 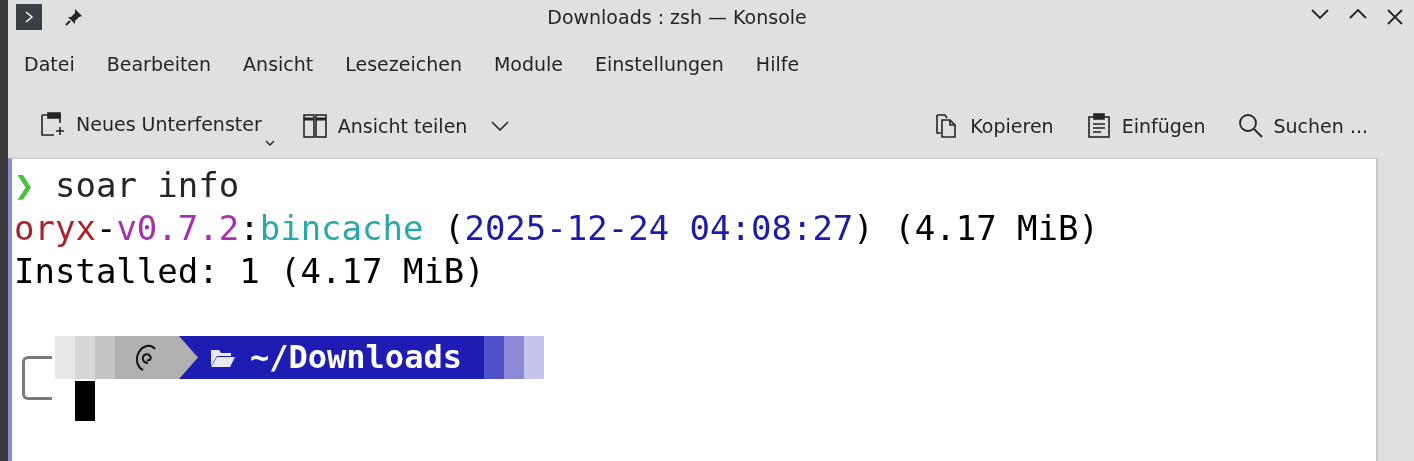 What do you see at coordinates (37, 378) in the screenshot?
I see `prompt-bracket` at bounding box center [37, 378].